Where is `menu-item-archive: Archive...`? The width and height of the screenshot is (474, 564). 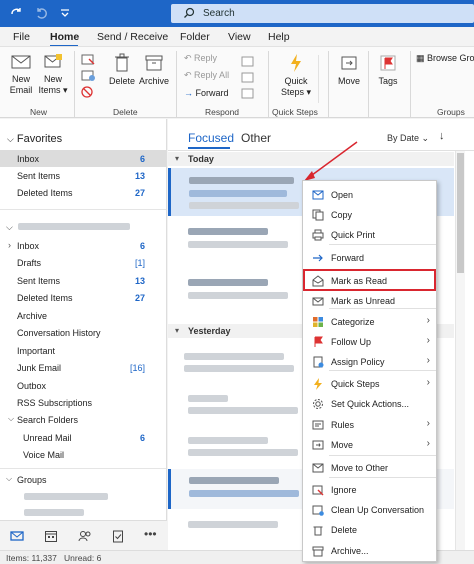 menu-item-archive: Archive... is located at coordinates (369, 551).